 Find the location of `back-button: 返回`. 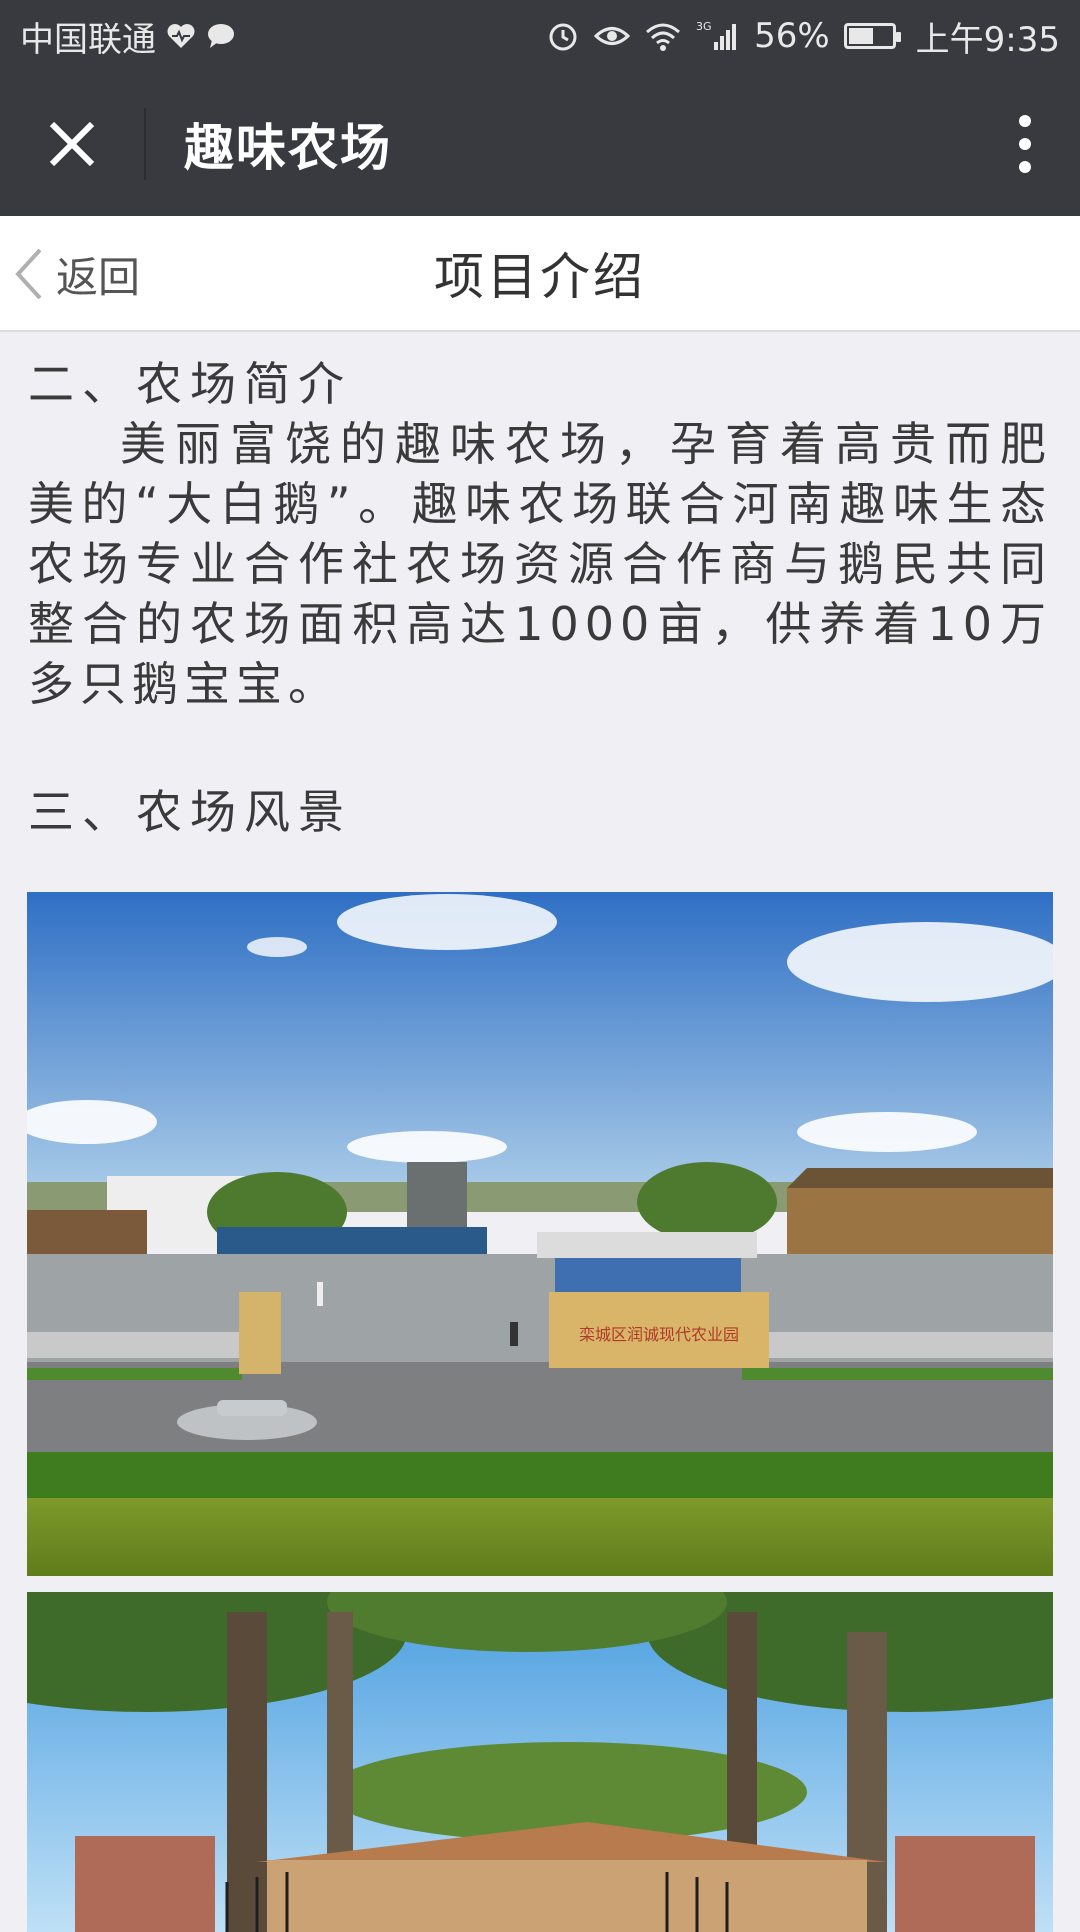

back-button: 返回 is located at coordinates (76, 274).